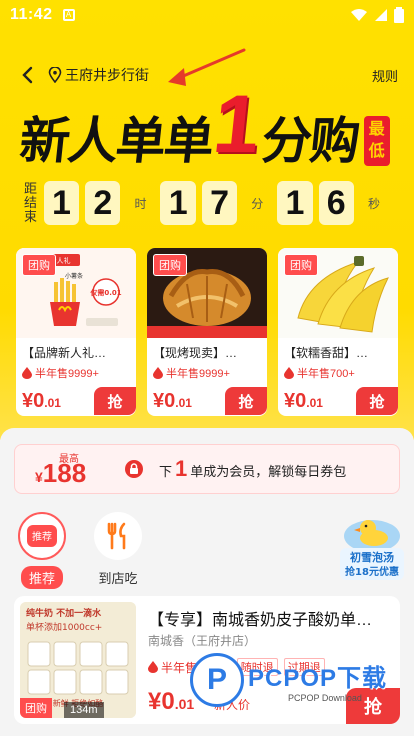 This screenshot has height=736, width=414. I want to click on category-recommend: 推荐 推荐, so click(42, 550).